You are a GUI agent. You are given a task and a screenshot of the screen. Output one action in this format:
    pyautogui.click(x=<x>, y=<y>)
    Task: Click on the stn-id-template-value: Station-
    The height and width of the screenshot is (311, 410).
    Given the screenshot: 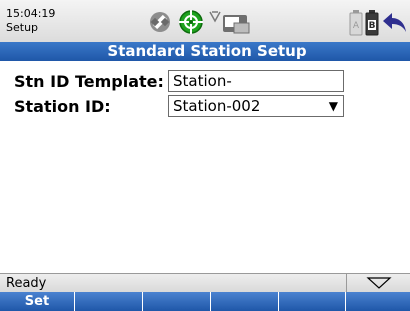 What is the action you would take?
    pyautogui.click(x=202, y=81)
    